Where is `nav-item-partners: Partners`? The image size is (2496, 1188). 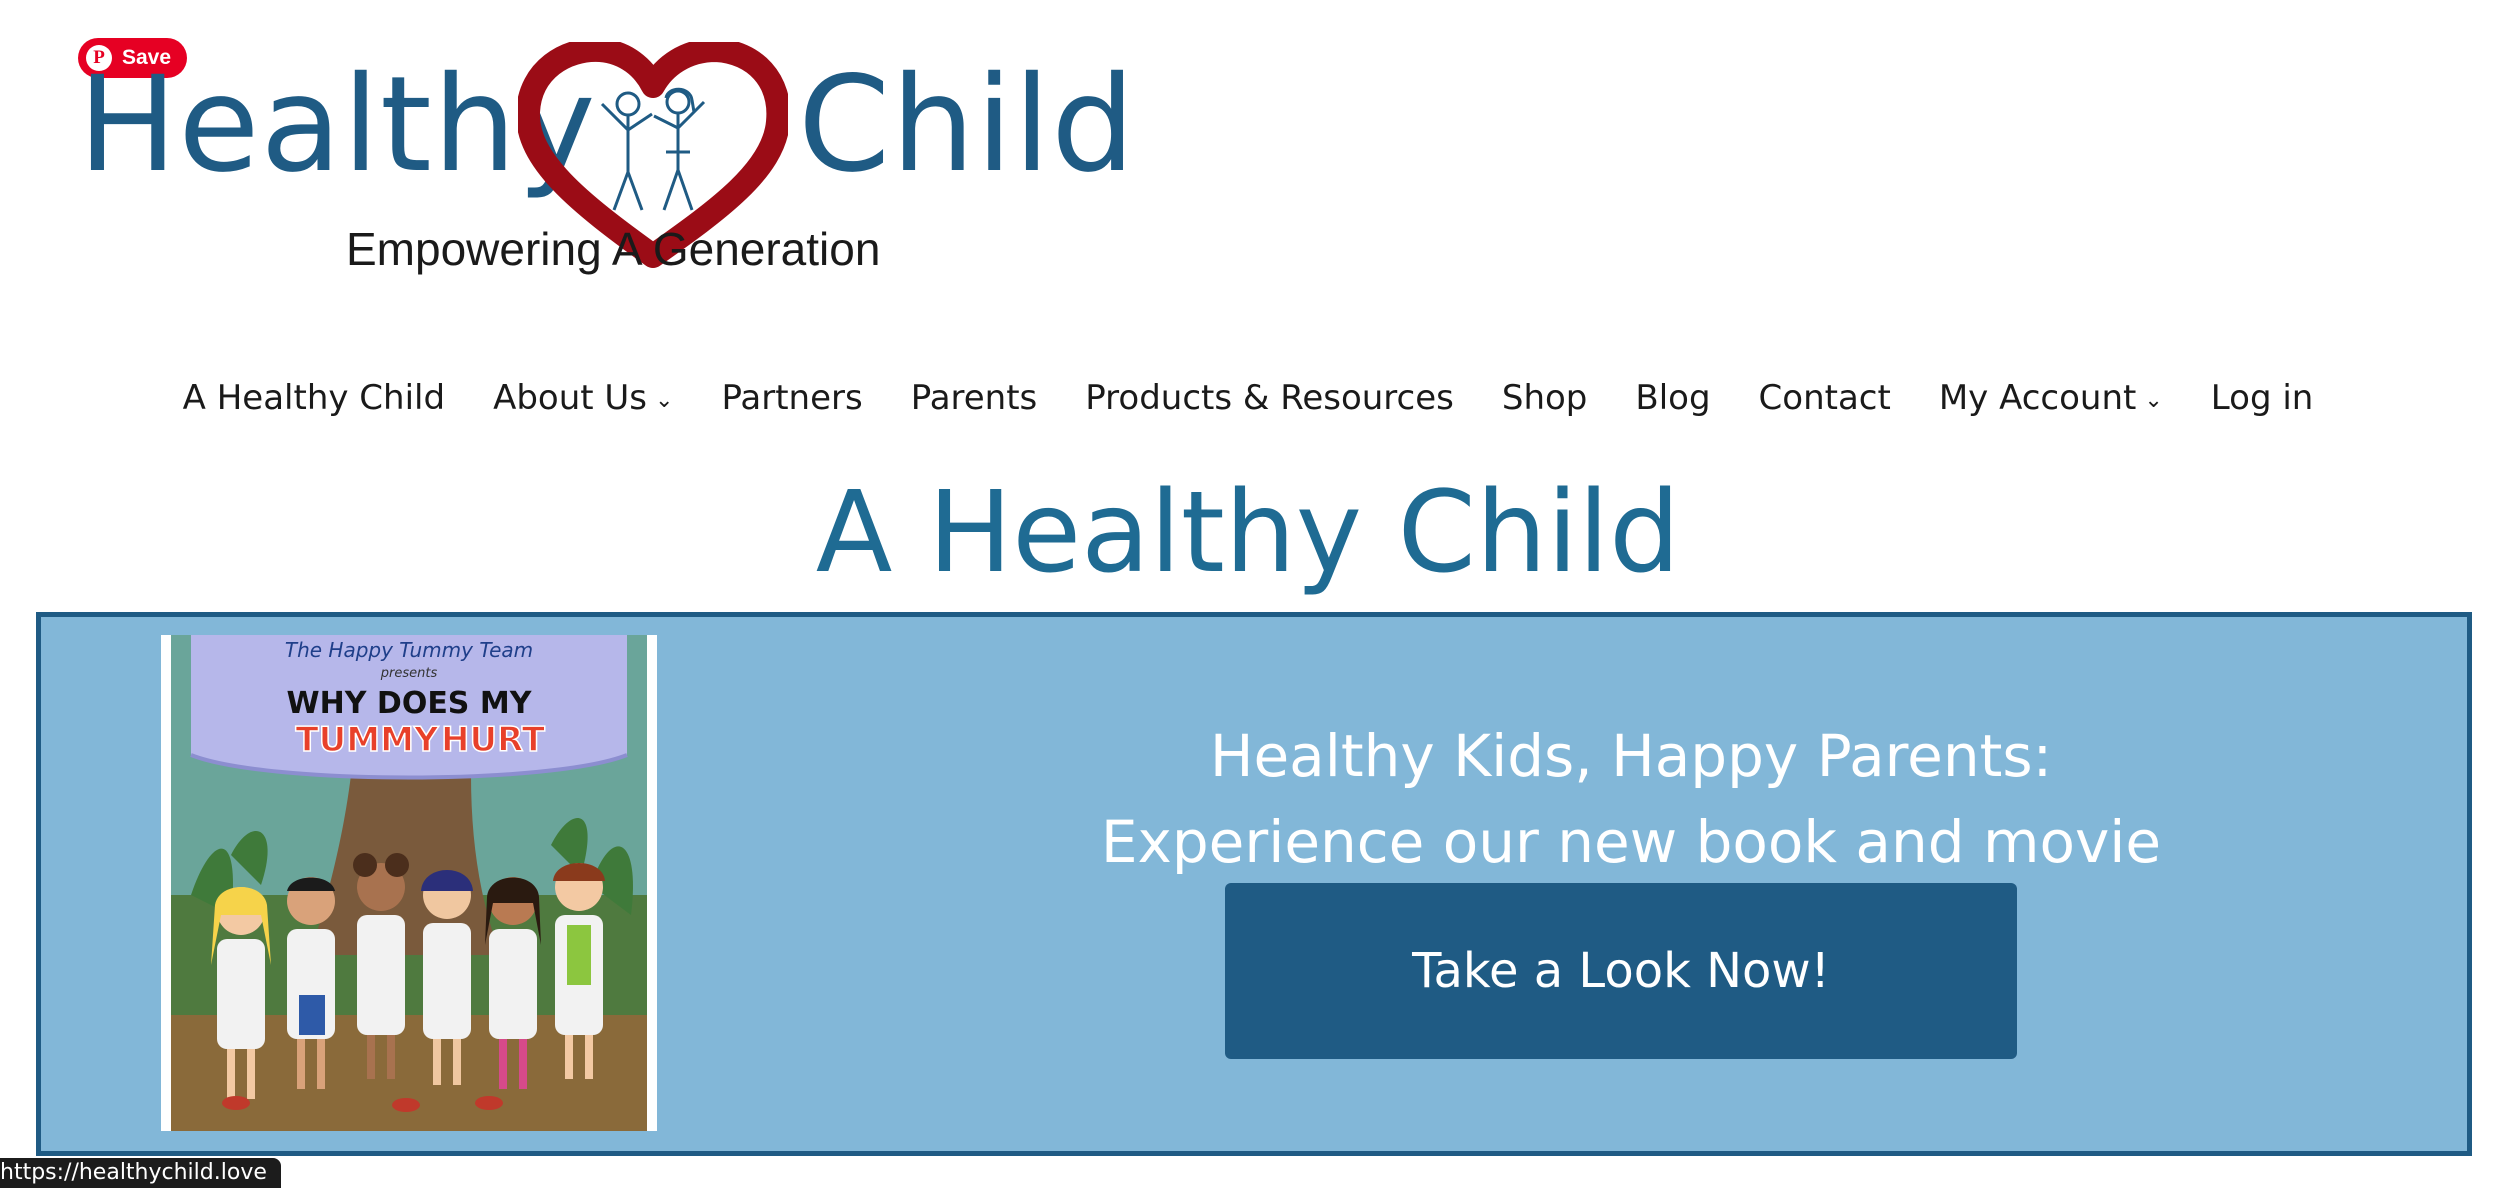
nav-item-partners: Partners is located at coordinates (791, 398).